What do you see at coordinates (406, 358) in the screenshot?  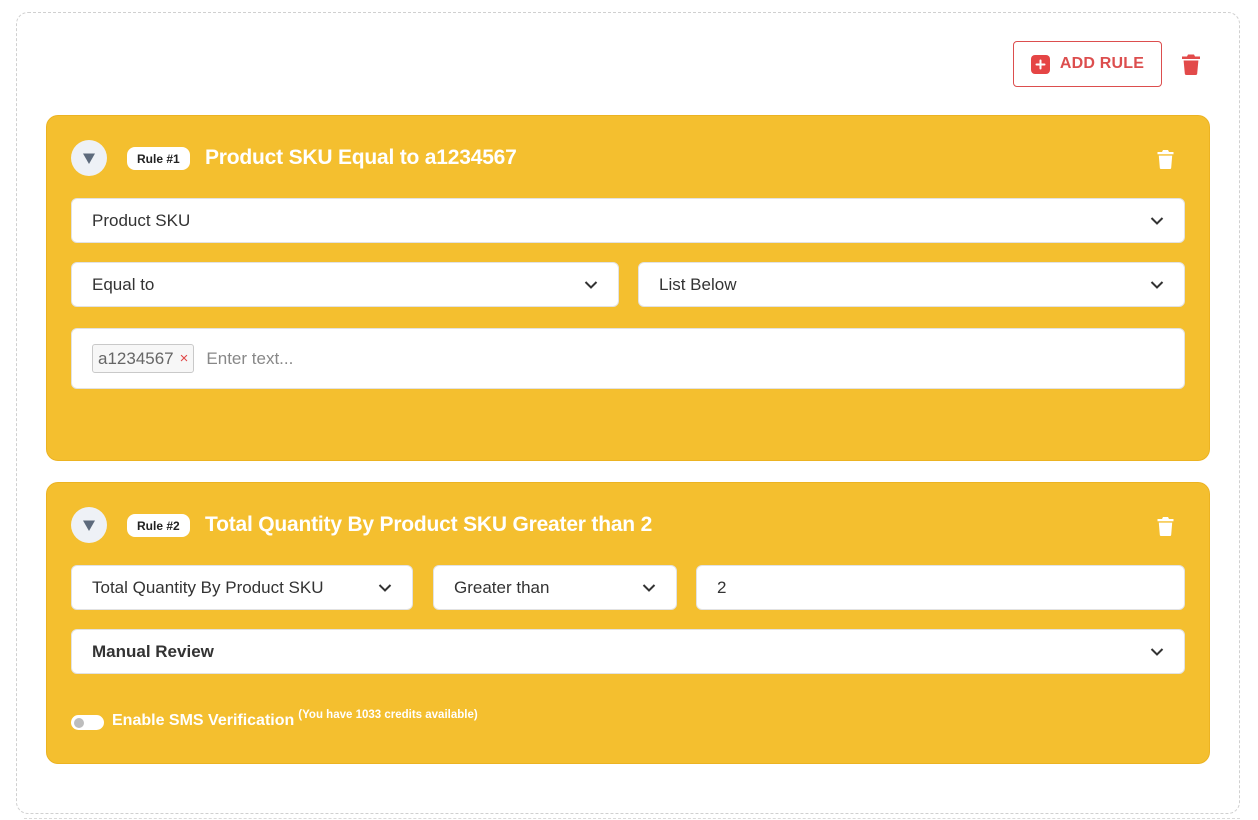 I see `tag-text-input` at bounding box center [406, 358].